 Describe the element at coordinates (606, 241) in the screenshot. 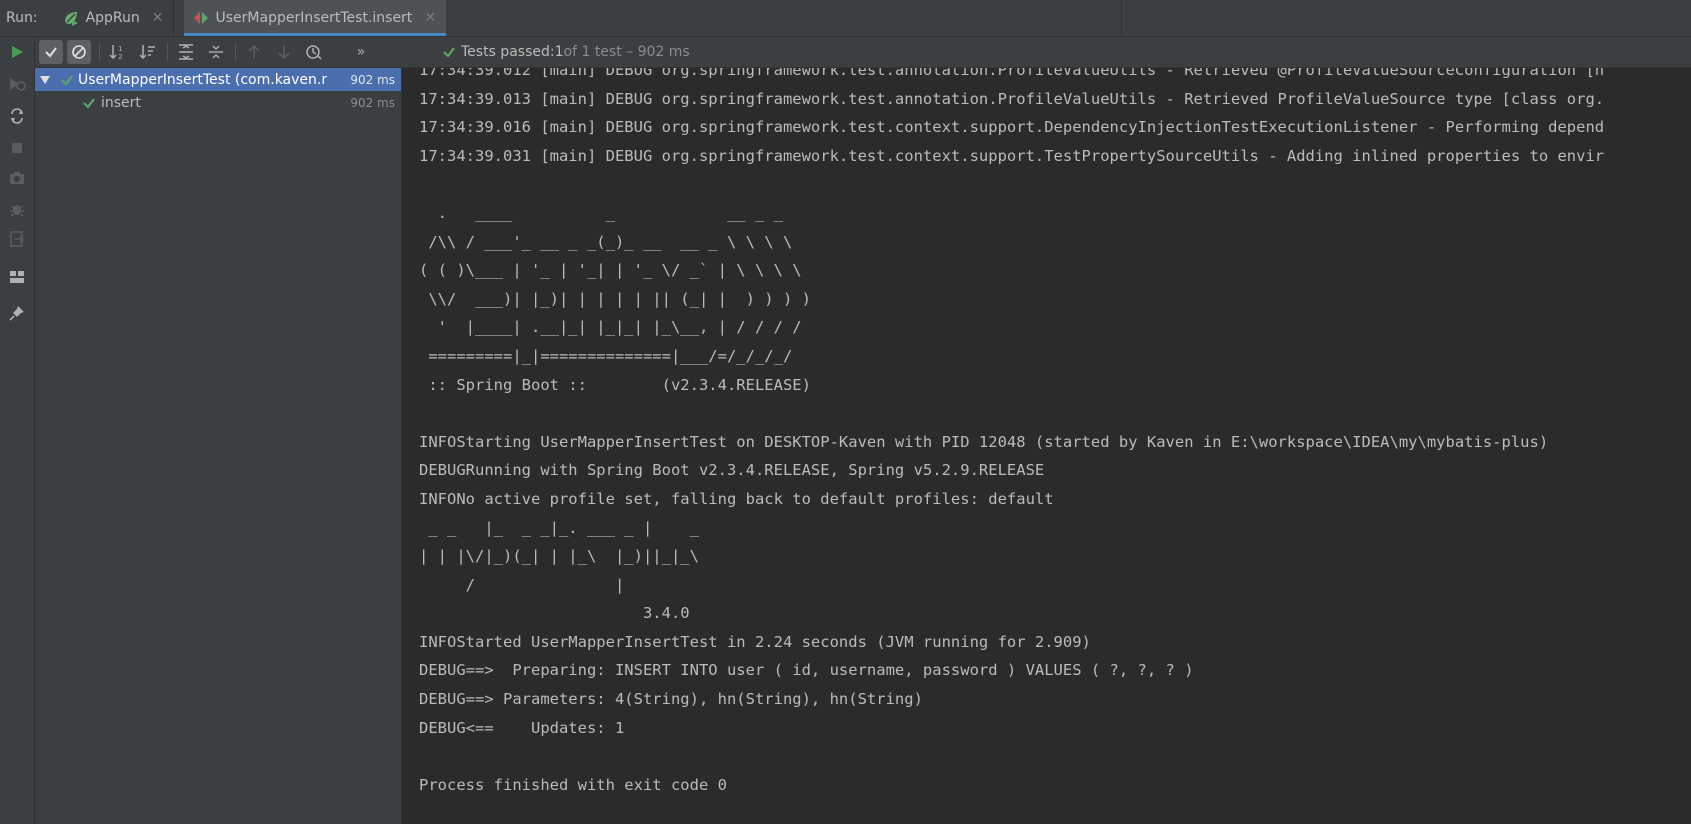

I see `console-line: /\\ / ___'_ __ _ _(_)_ __ __ _ \ \ \ \` at that location.